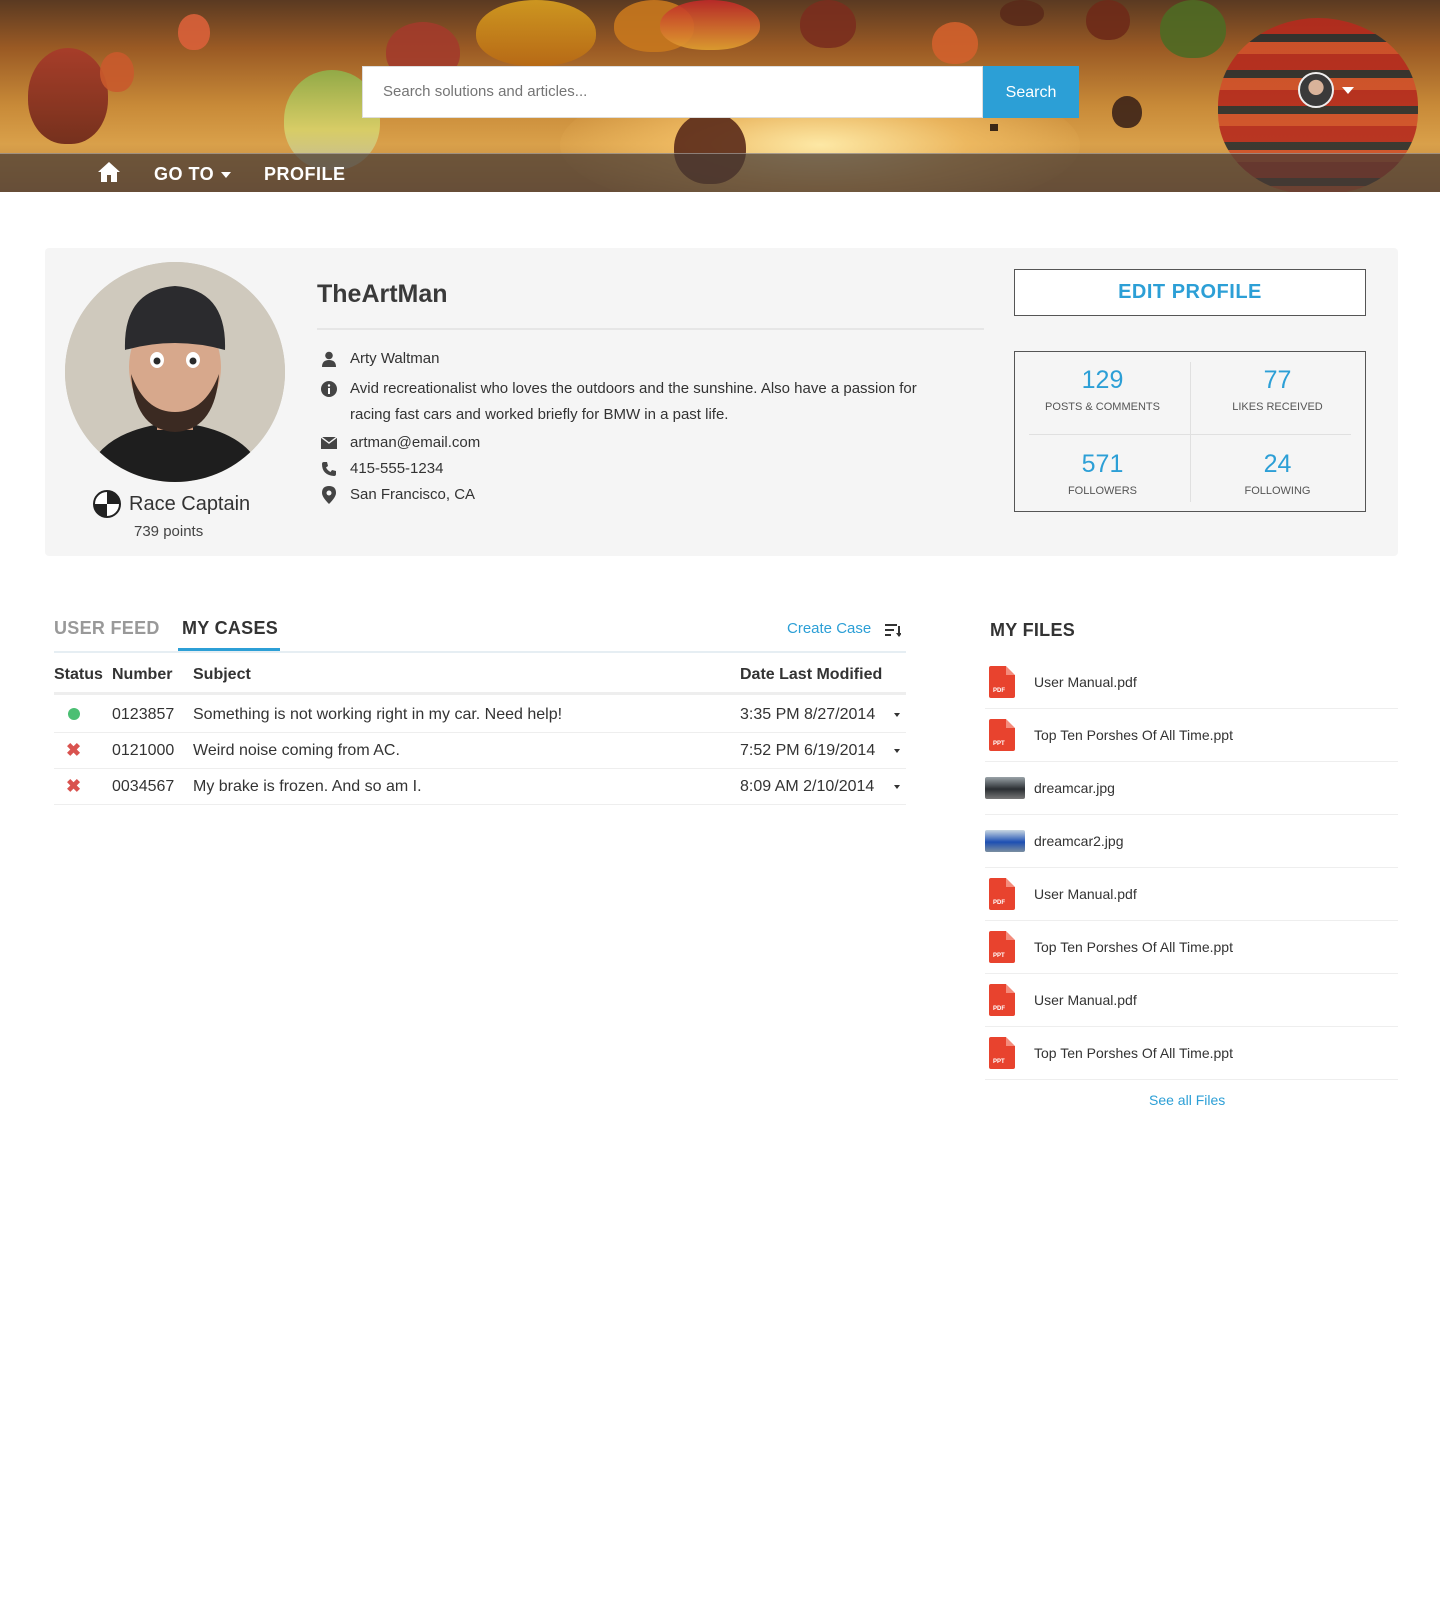 The image size is (1440, 1600). What do you see at coordinates (994, 127) in the screenshot?
I see `balloon-basket` at bounding box center [994, 127].